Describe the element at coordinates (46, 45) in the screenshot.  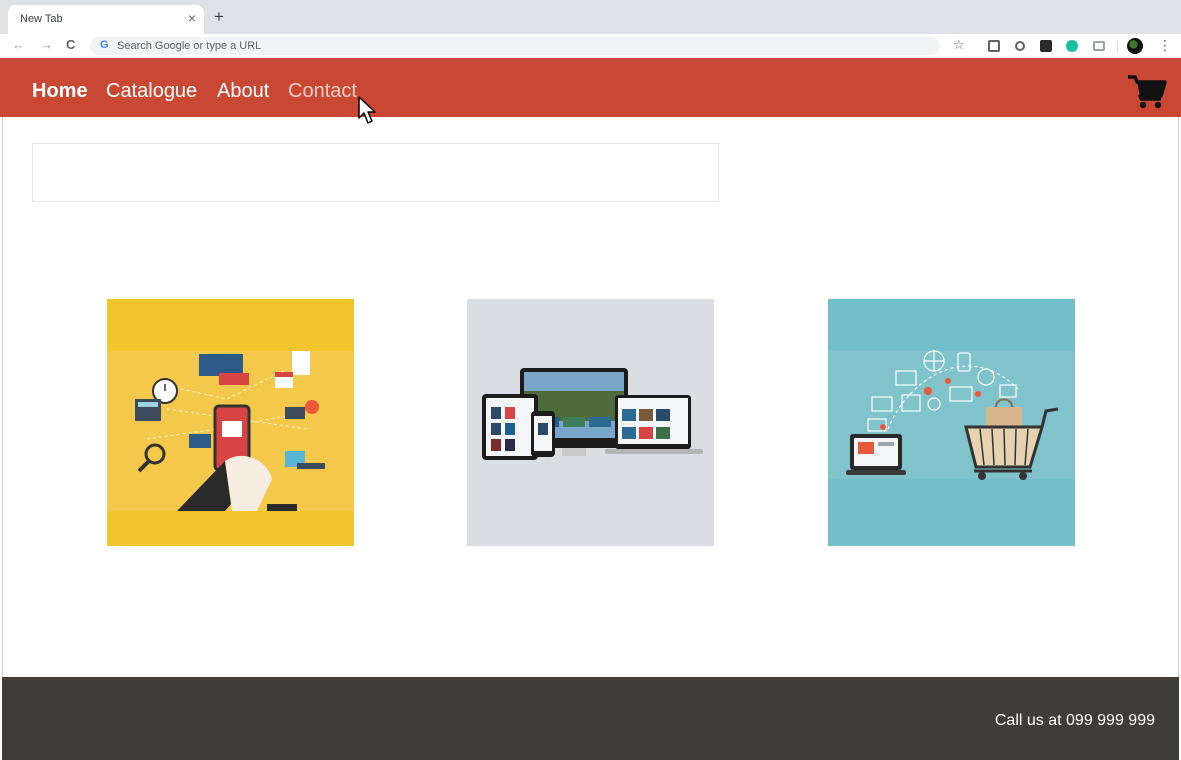
I see `forward-arrow-icon: →` at that location.